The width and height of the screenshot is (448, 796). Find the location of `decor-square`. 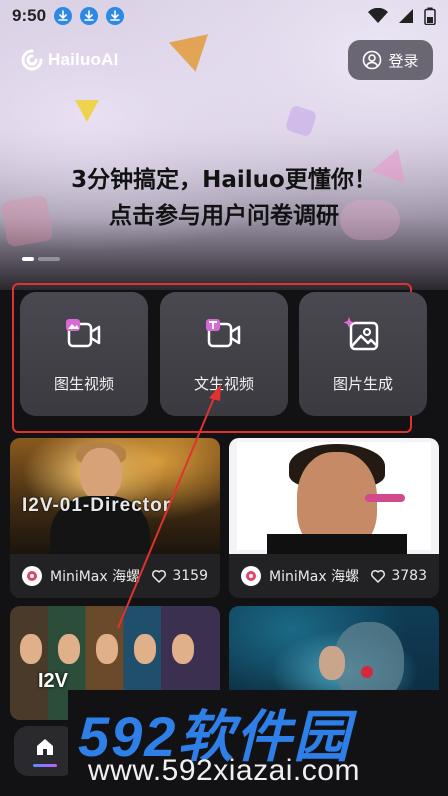

decor-square is located at coordinates (301, 121).